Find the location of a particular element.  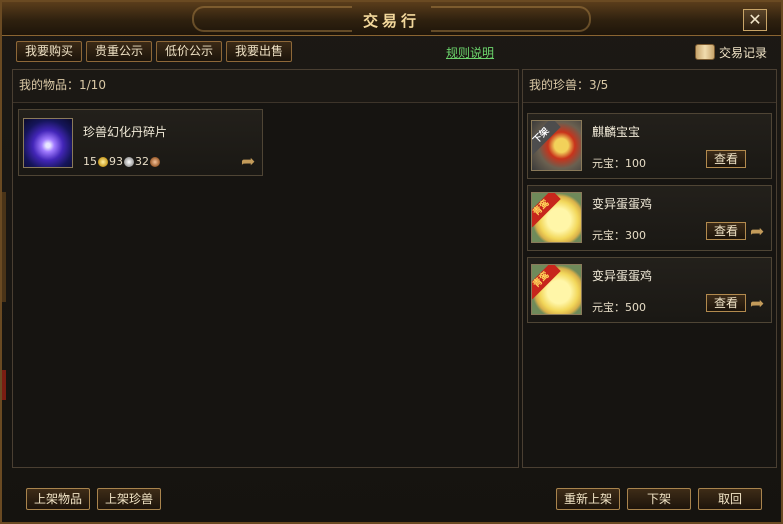

copper-amount: 32 is located at coordinates (142, 161).